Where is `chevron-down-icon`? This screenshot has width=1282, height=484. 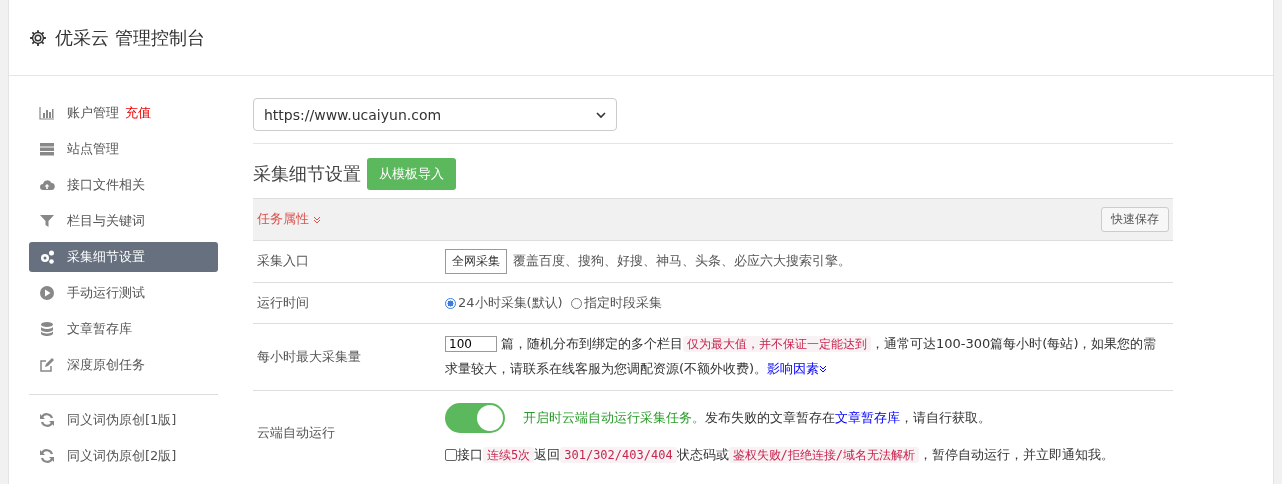 chevron-down-icon is located at coordinates (601, 114).